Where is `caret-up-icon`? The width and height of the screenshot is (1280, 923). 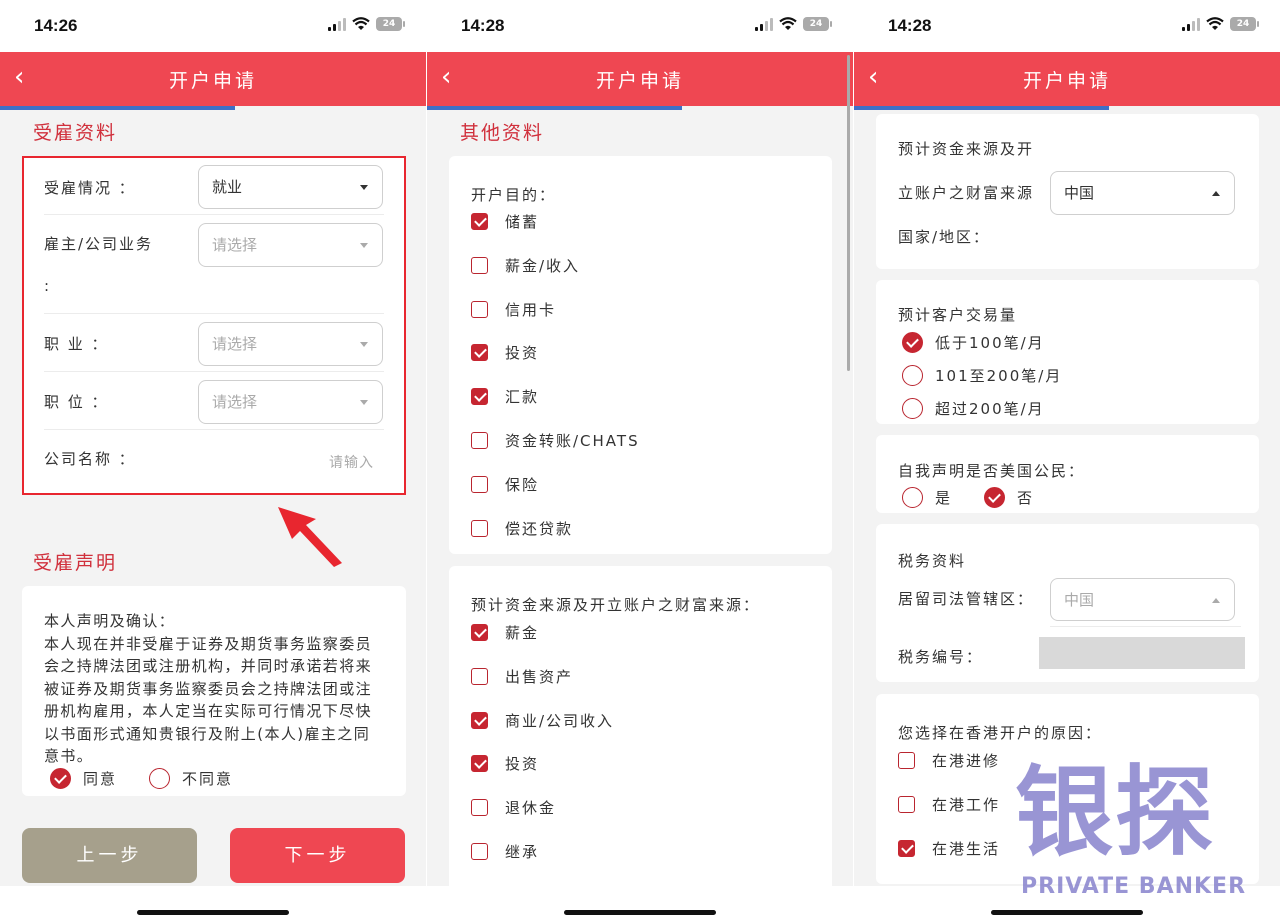
caret-up-icon is located at coordinates (1216, 600).